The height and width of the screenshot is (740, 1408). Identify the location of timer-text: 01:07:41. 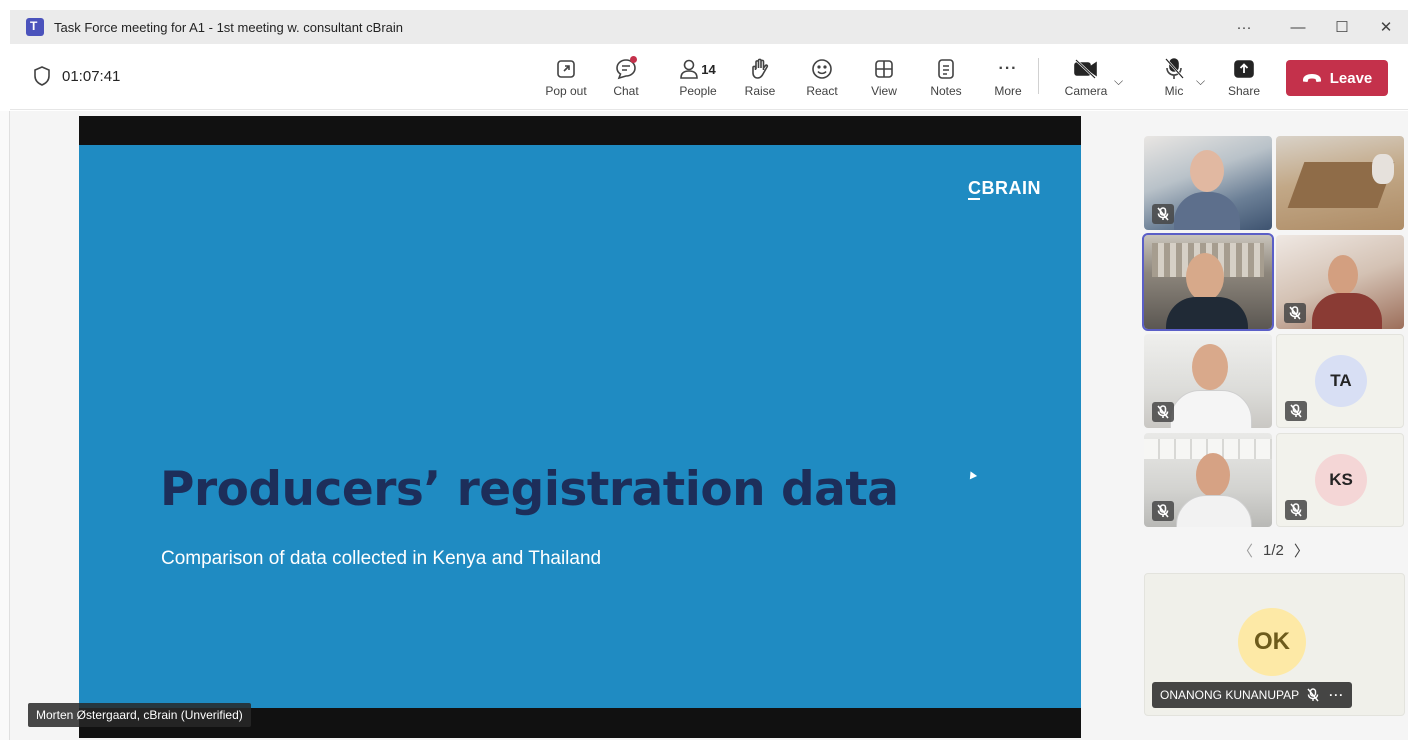
(91, 76).